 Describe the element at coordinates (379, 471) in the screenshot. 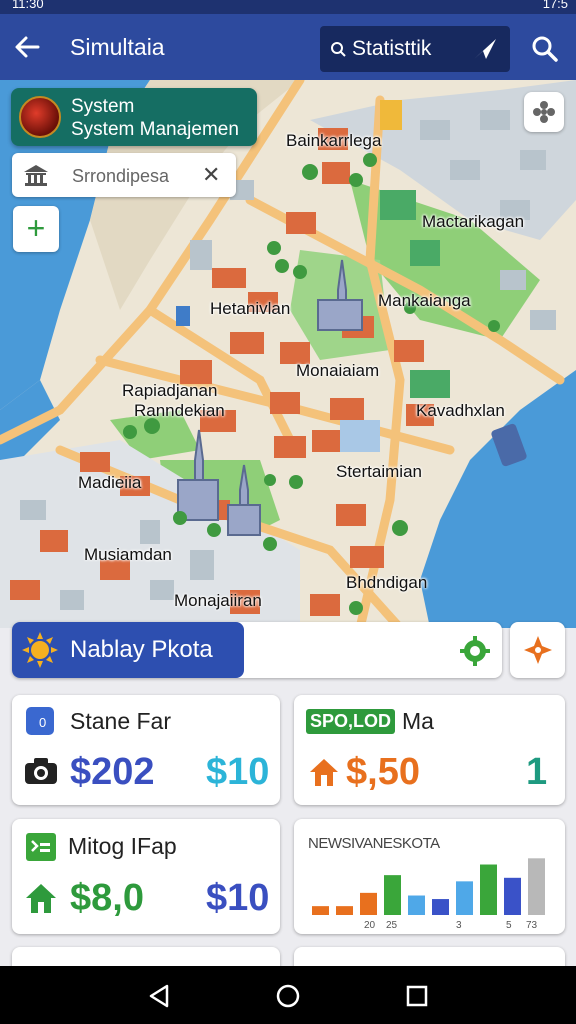

I see `map-label-9: Stertaimian` at that location.